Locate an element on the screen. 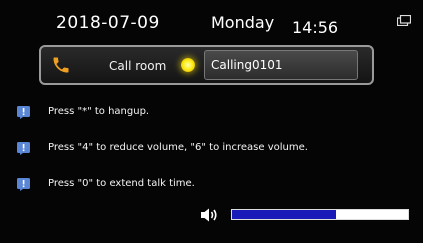 Image resolution: width=423 pixels, height=243 pixels. call-bar: Call room Calling0101 is located at coordinates (206, 65).